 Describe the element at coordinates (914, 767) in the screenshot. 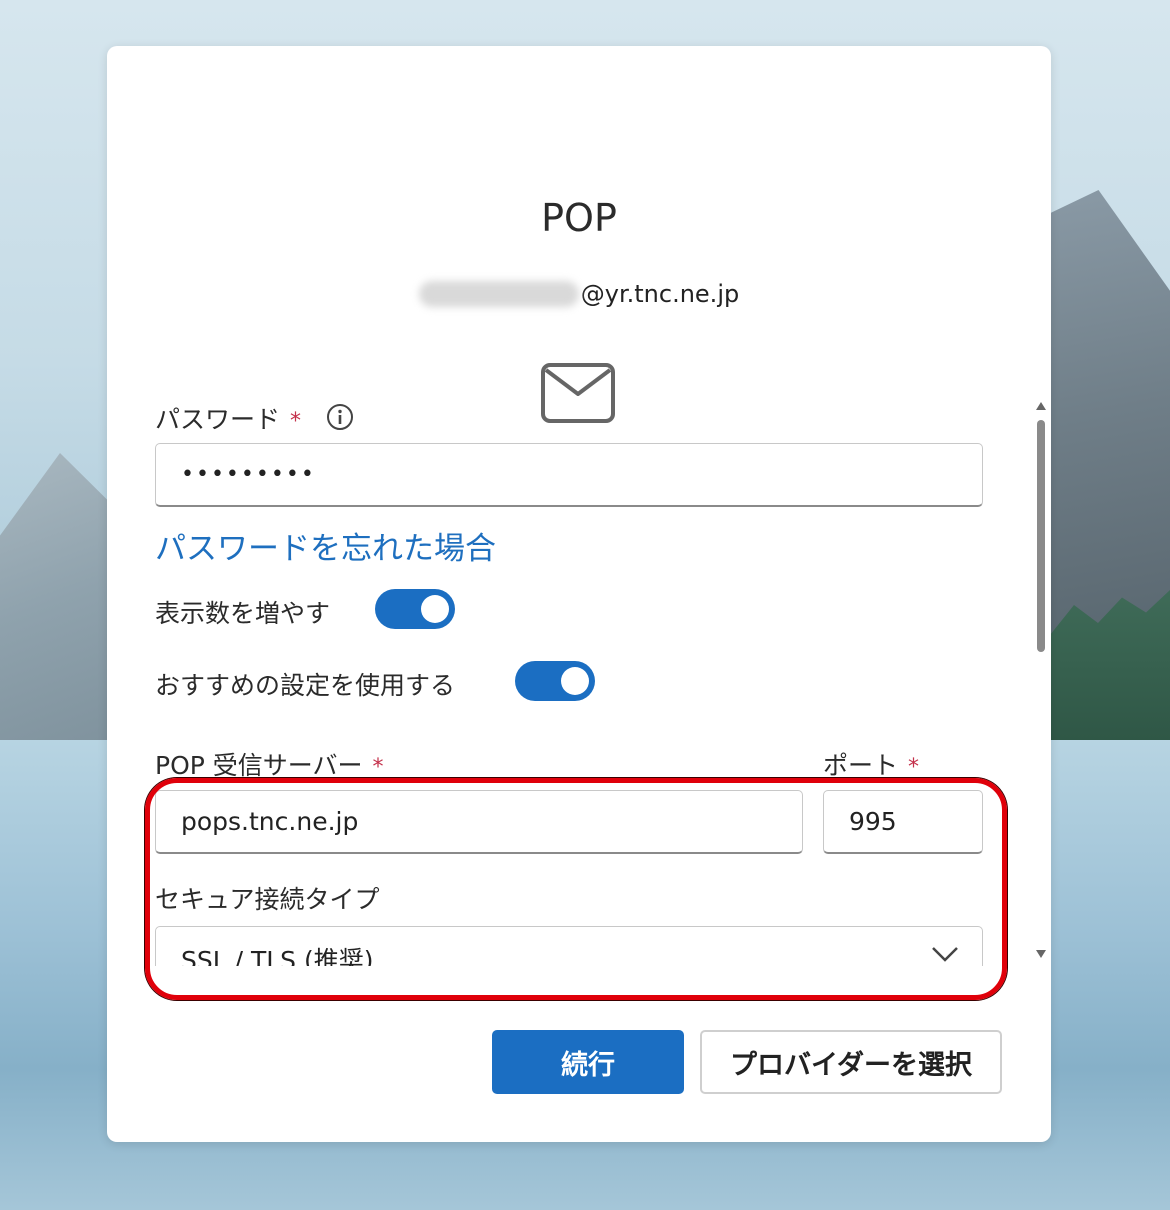

I see `port-required-mark: *` at that location.